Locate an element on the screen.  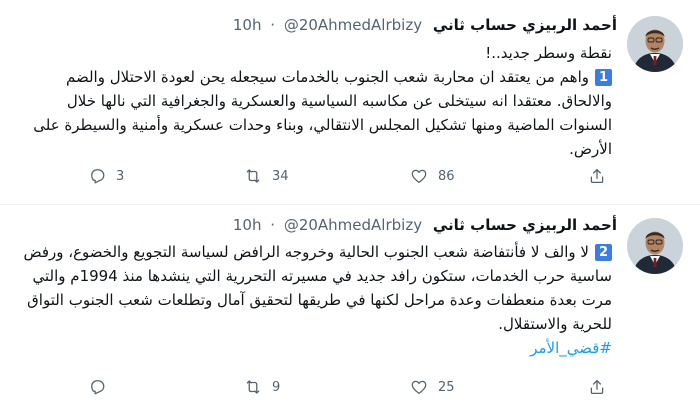
retweet-button: 34 is located at coordinates (266, 176).